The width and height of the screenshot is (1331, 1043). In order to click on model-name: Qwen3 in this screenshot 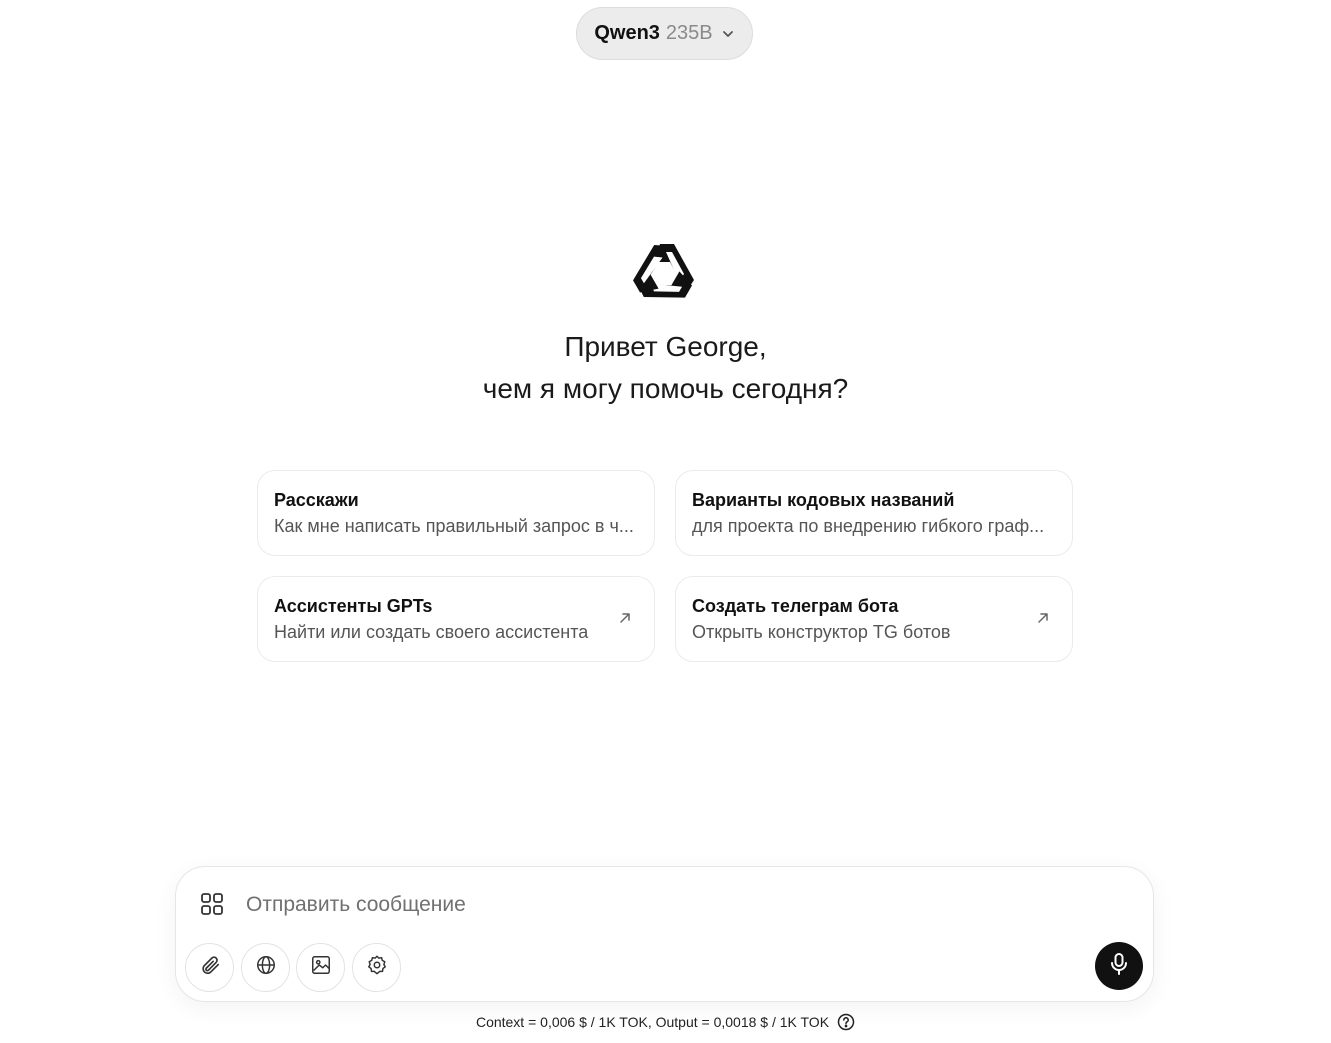, I will do `click(627, 33)`.